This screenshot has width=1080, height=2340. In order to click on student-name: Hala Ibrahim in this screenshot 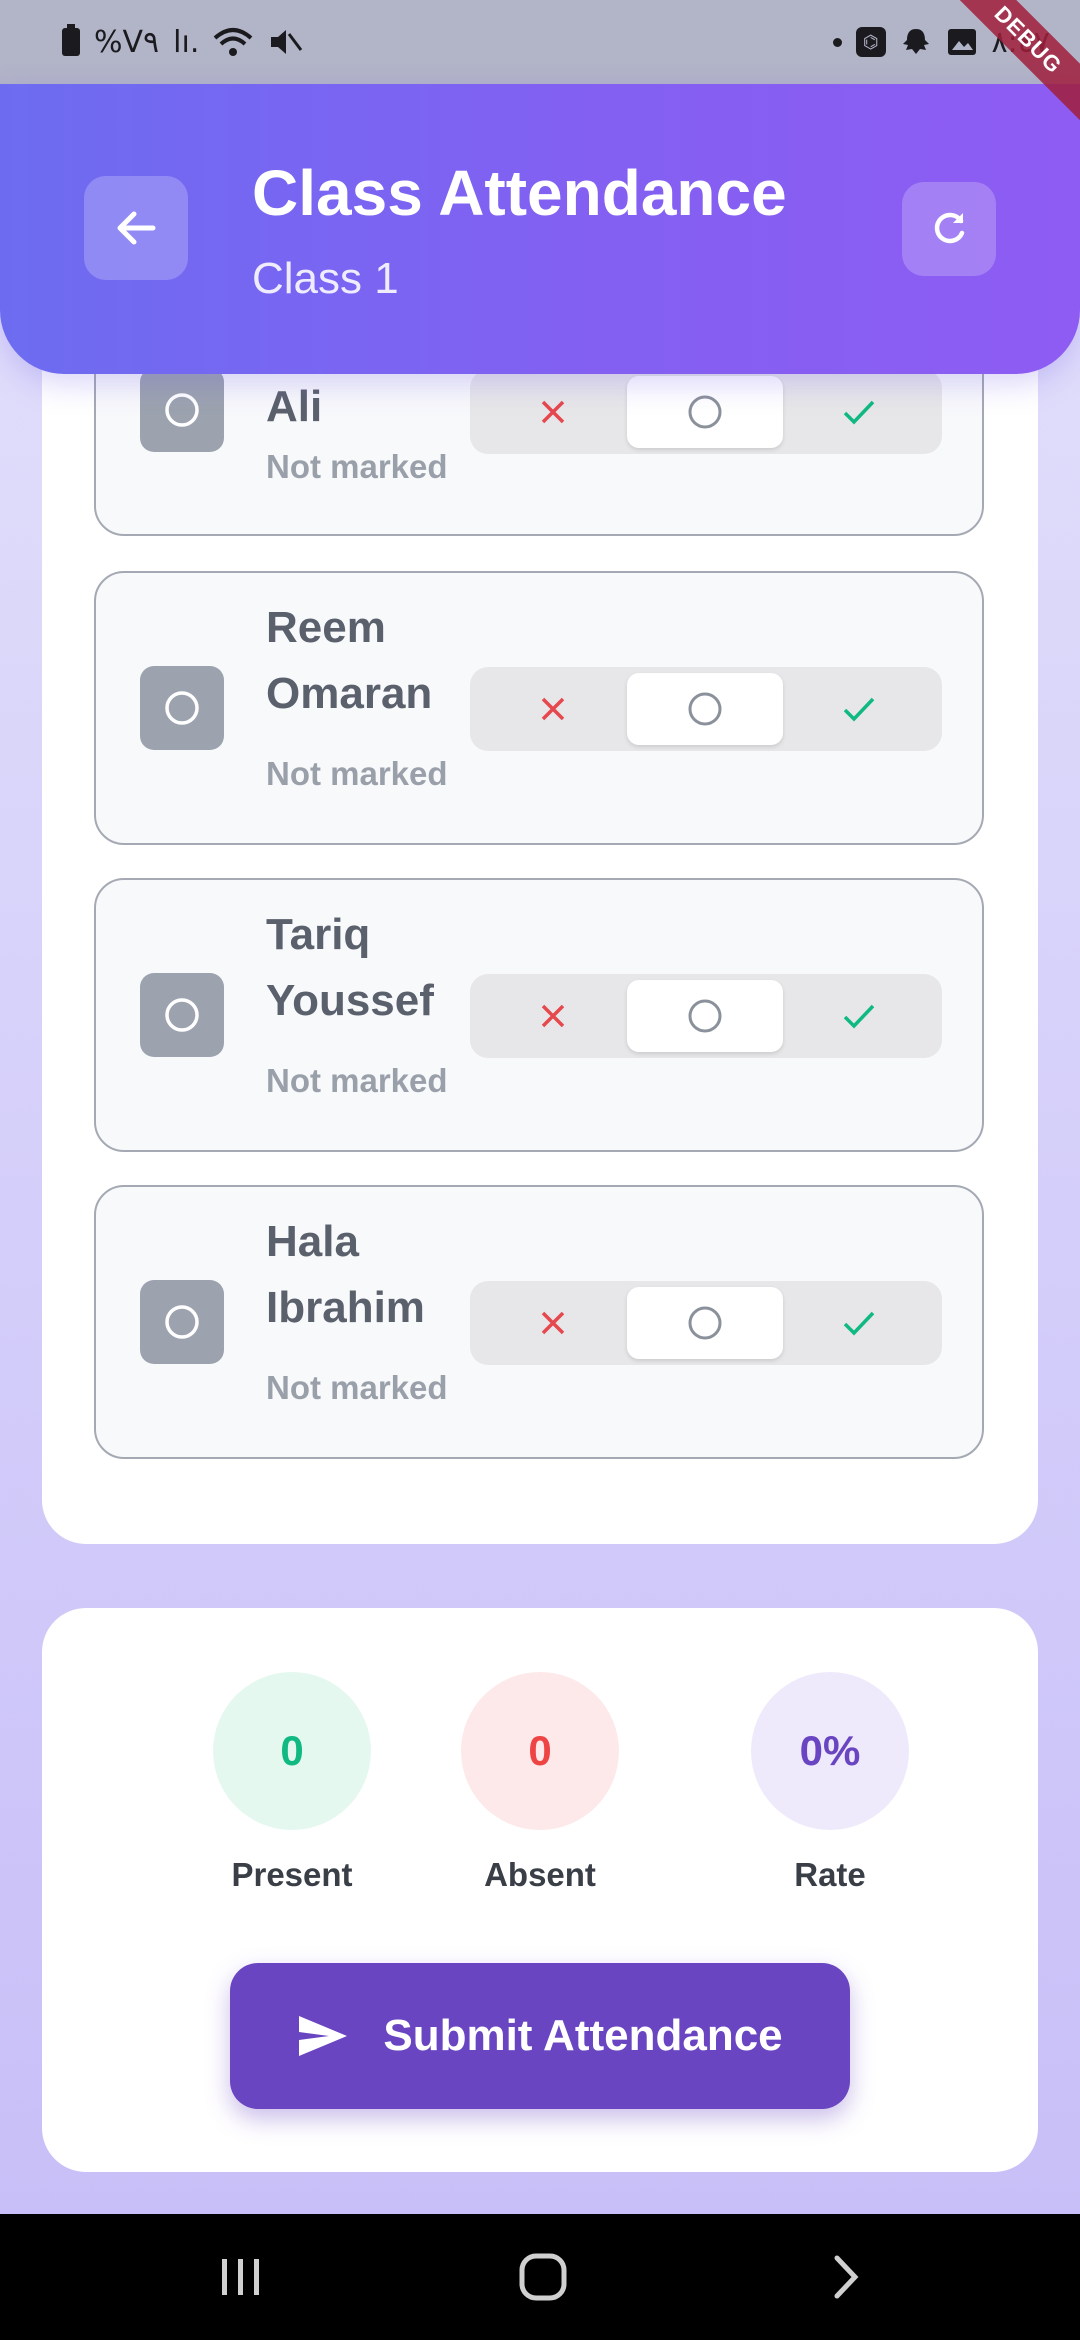, I will do `click(345, 1274)`.